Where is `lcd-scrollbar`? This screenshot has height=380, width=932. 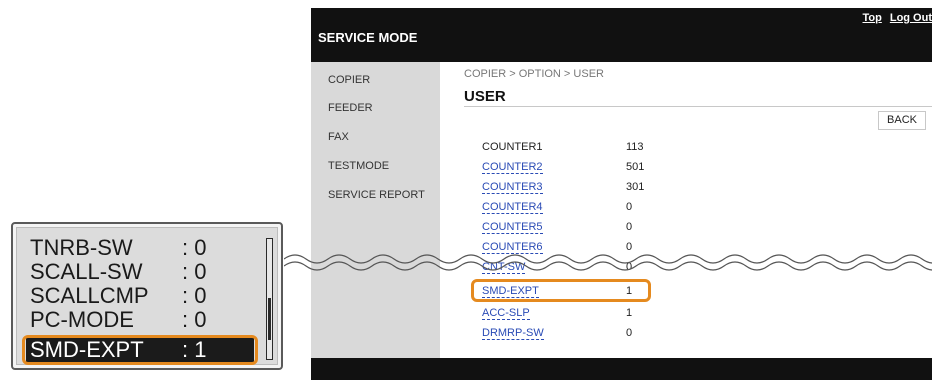
lcd-scrollbar is located at coordinates (269, 299).